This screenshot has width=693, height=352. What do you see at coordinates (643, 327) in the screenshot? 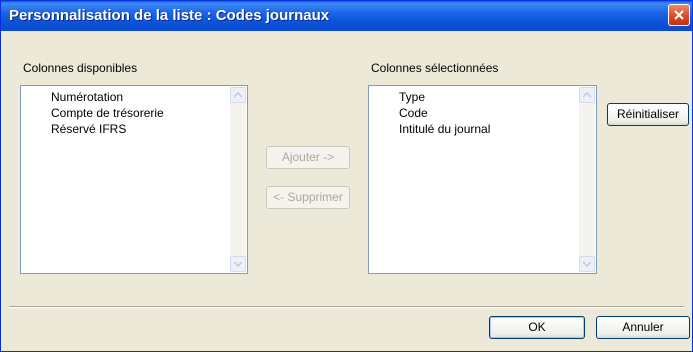
I see `cancel-button: Annuler` at bounding box center [643, 327].